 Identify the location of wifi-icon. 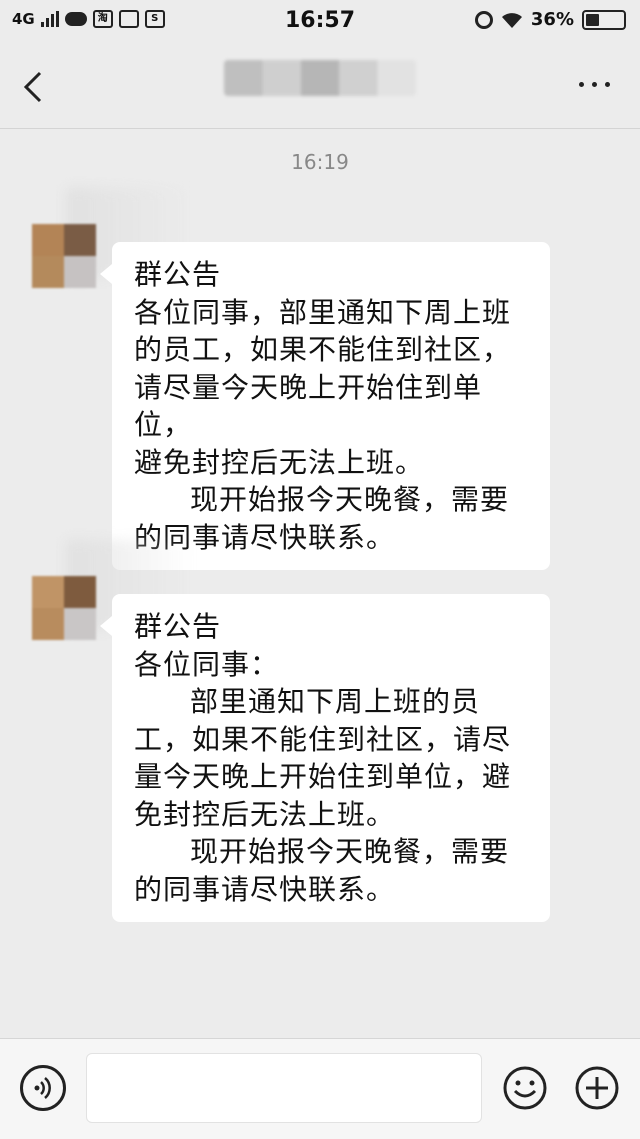
(512, 20).